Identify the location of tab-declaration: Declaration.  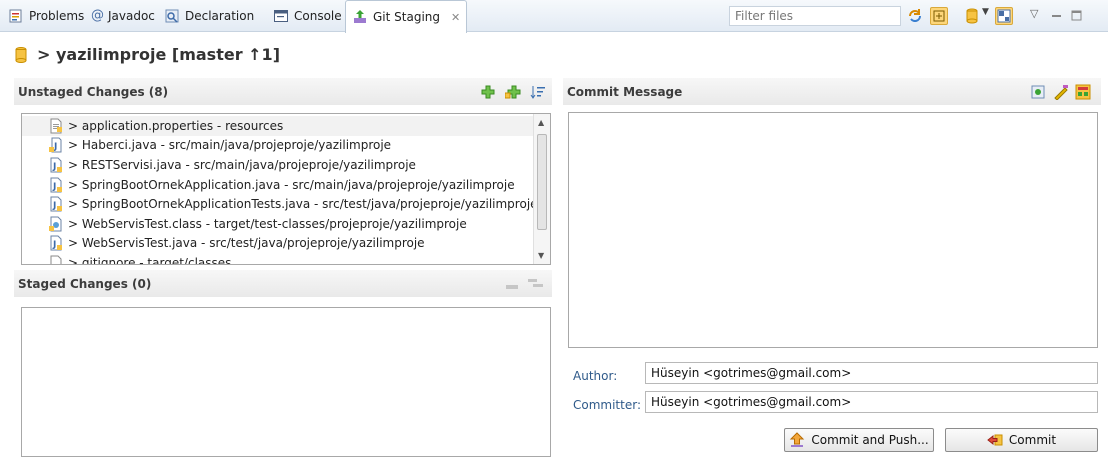
(209, 16).